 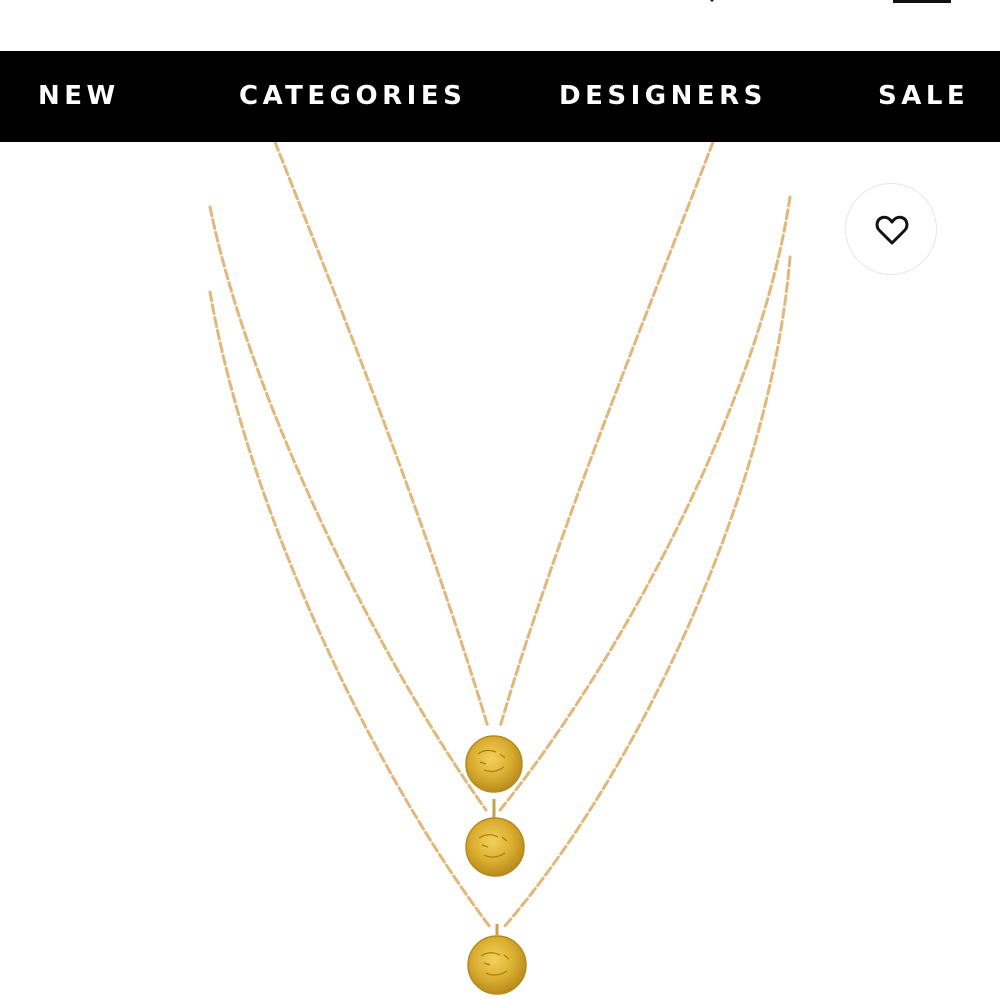 What do you see at coordinates (495, 838) in the screenshot?
I see `coin-pendant-middle` at bounding box center [495, 838].